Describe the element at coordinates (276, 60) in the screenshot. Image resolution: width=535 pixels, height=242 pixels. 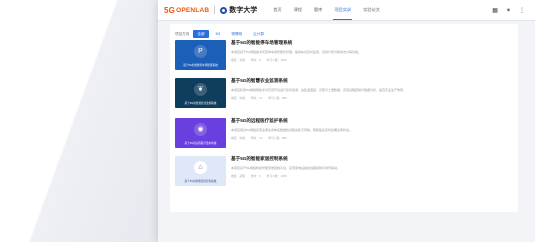
I see `course-learners: 学习人数：1200` at that location.